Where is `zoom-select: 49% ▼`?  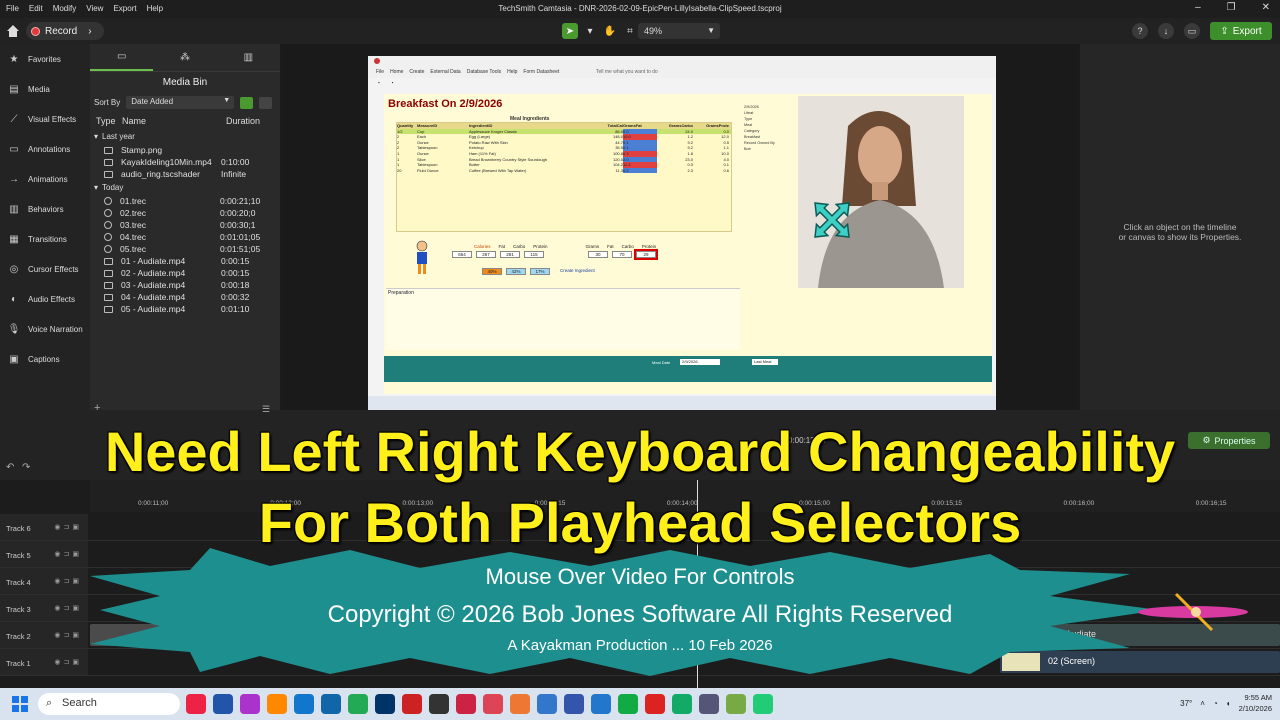
zoom-select: 49% ▼ is located at coordinates (679, 31).